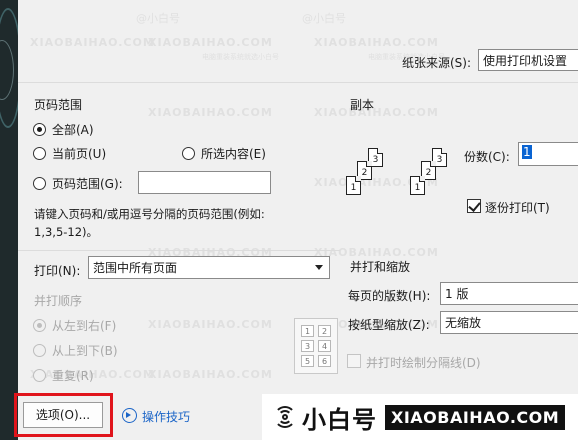 This screenshot has width=578, height=440. Describe the element at coordinates (354, 361) in the screenshot. I see `draw-borders-checkbox` at that location.